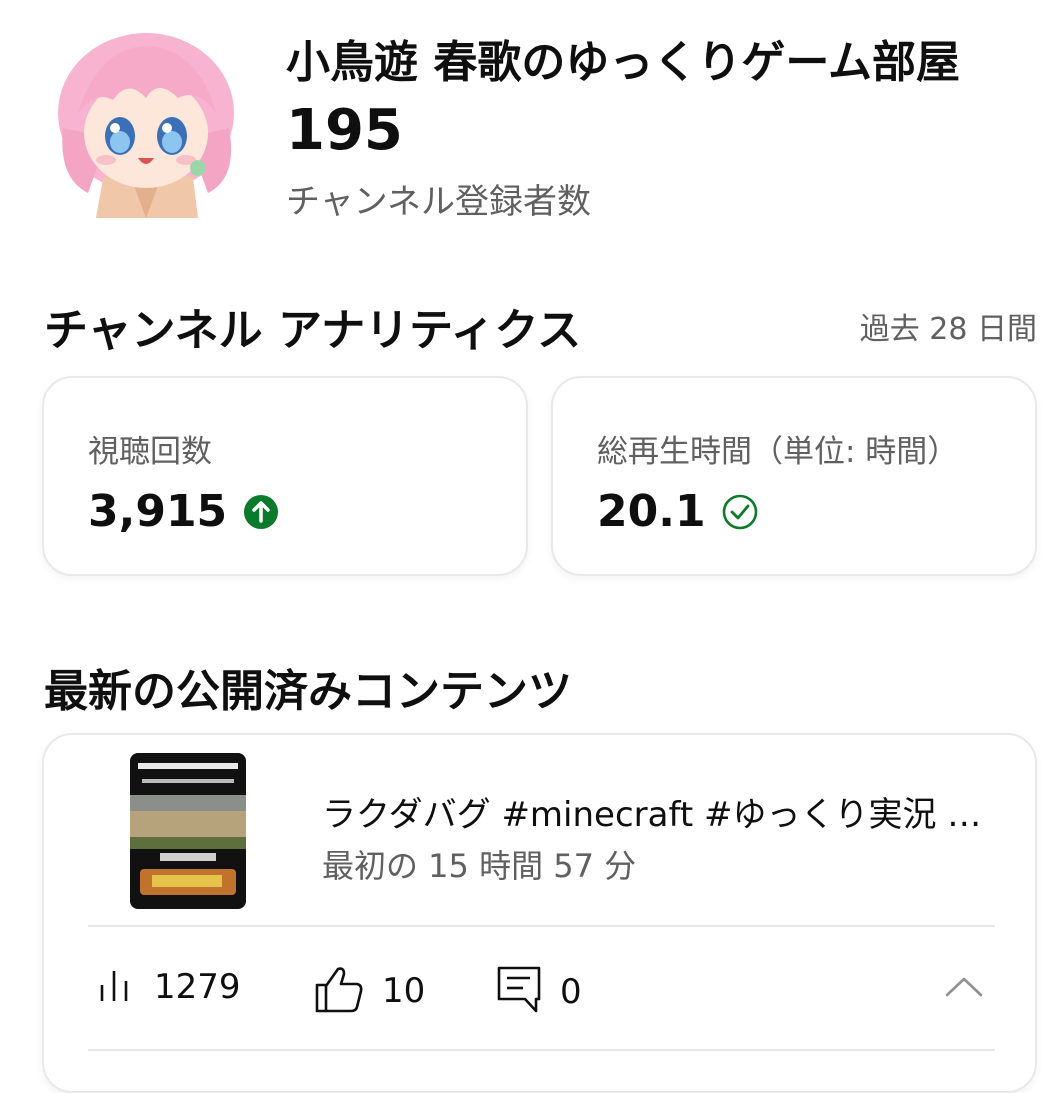 The height and width of the screenshot is (1093, 1063). What do you see at coordinates (313, 330) in the screenshot?
I see `analytics-title: チャンネル アナリティクス` at bounding box center [313, 330].